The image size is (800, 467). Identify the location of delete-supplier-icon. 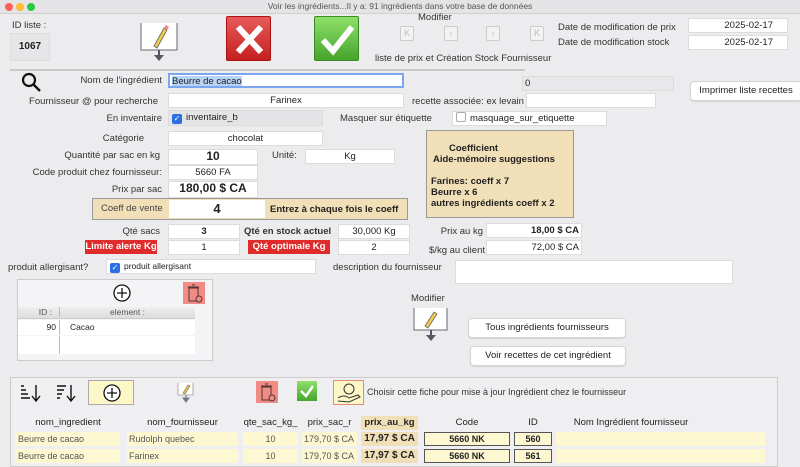
(267, 392).